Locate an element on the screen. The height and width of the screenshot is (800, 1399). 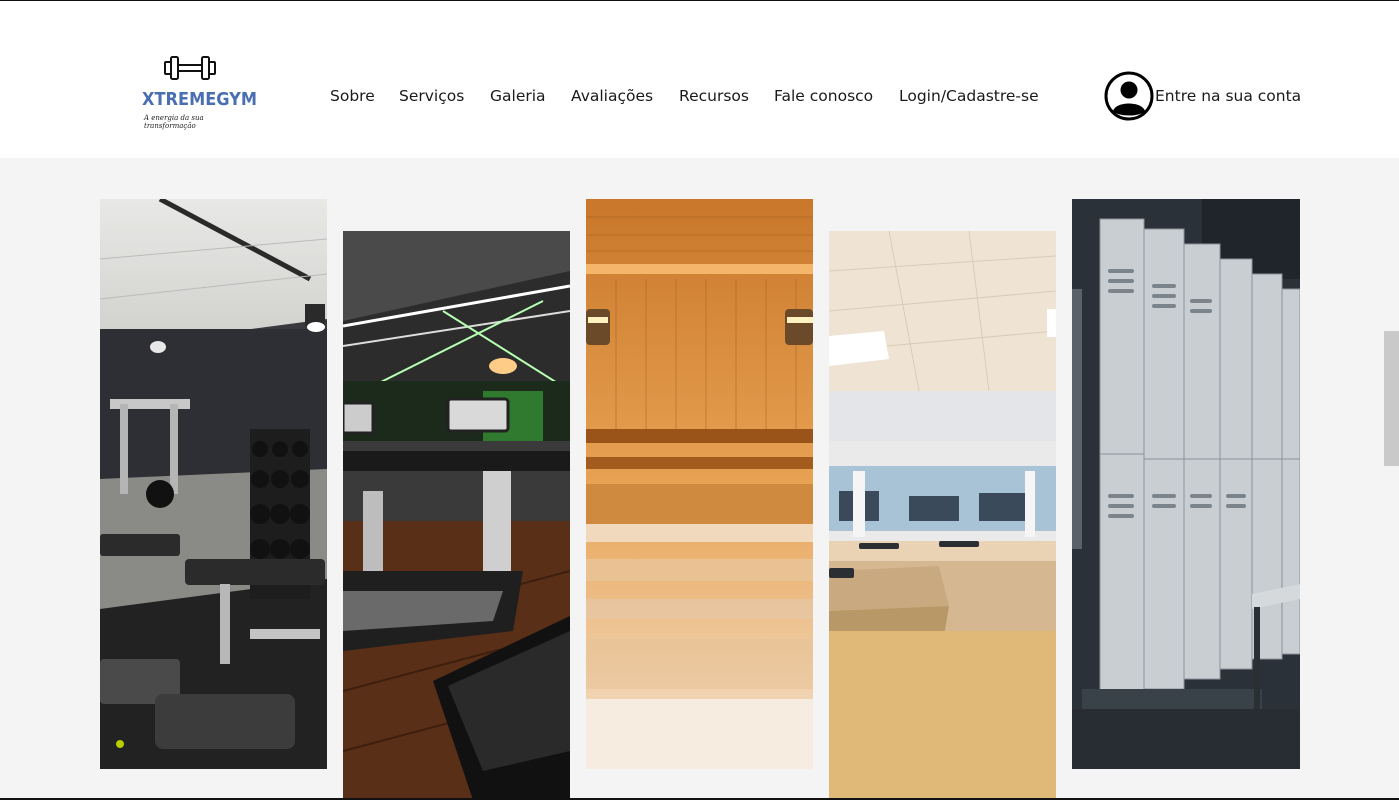
nav-fale-conosco: Fale conosco is located at coordinates (823, 96).